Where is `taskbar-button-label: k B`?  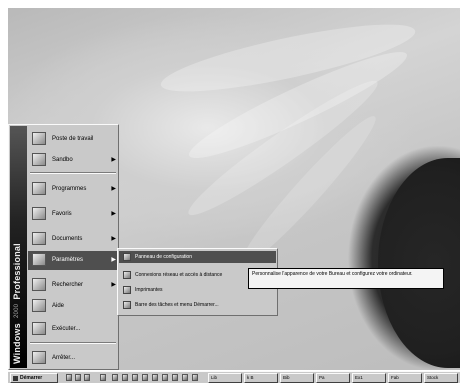 taskbar-button-label: k B is located at coordinates (250, 377).